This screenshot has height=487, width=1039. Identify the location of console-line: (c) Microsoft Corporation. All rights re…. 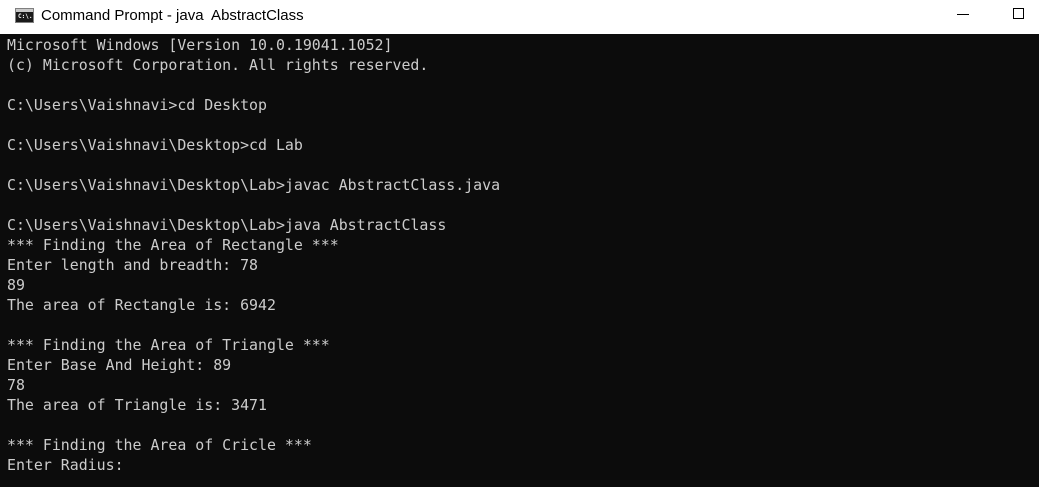
(218, 65).